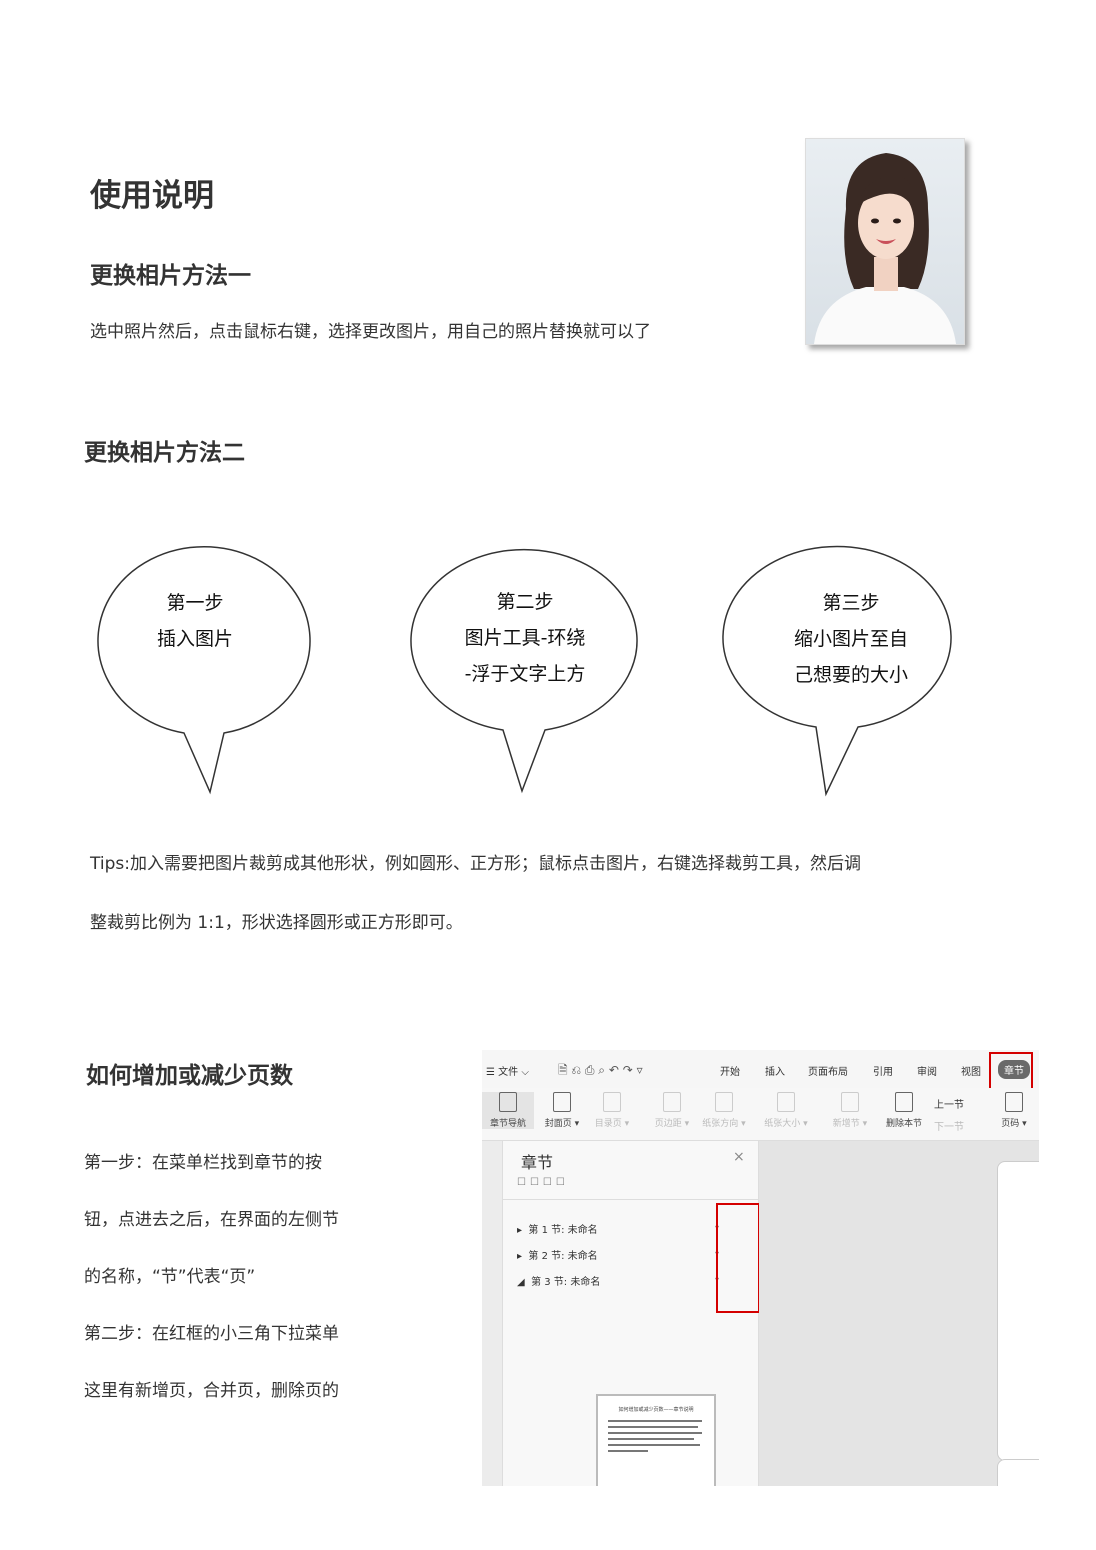  I want to click on bubble-2-text: 第二步 图片工具-环绕 -浮于文字上方, so click(525, 638).